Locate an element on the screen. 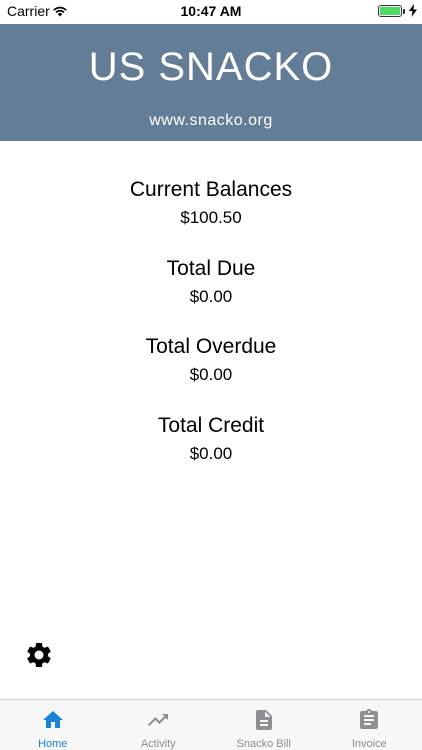  total-overdue-block: Total Overdue $0.00 is located at coordinates (211, 372).